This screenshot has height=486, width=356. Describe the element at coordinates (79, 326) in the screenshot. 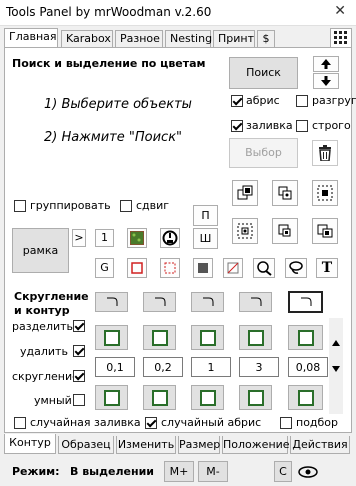

I see `separate-checkbox` at that location.